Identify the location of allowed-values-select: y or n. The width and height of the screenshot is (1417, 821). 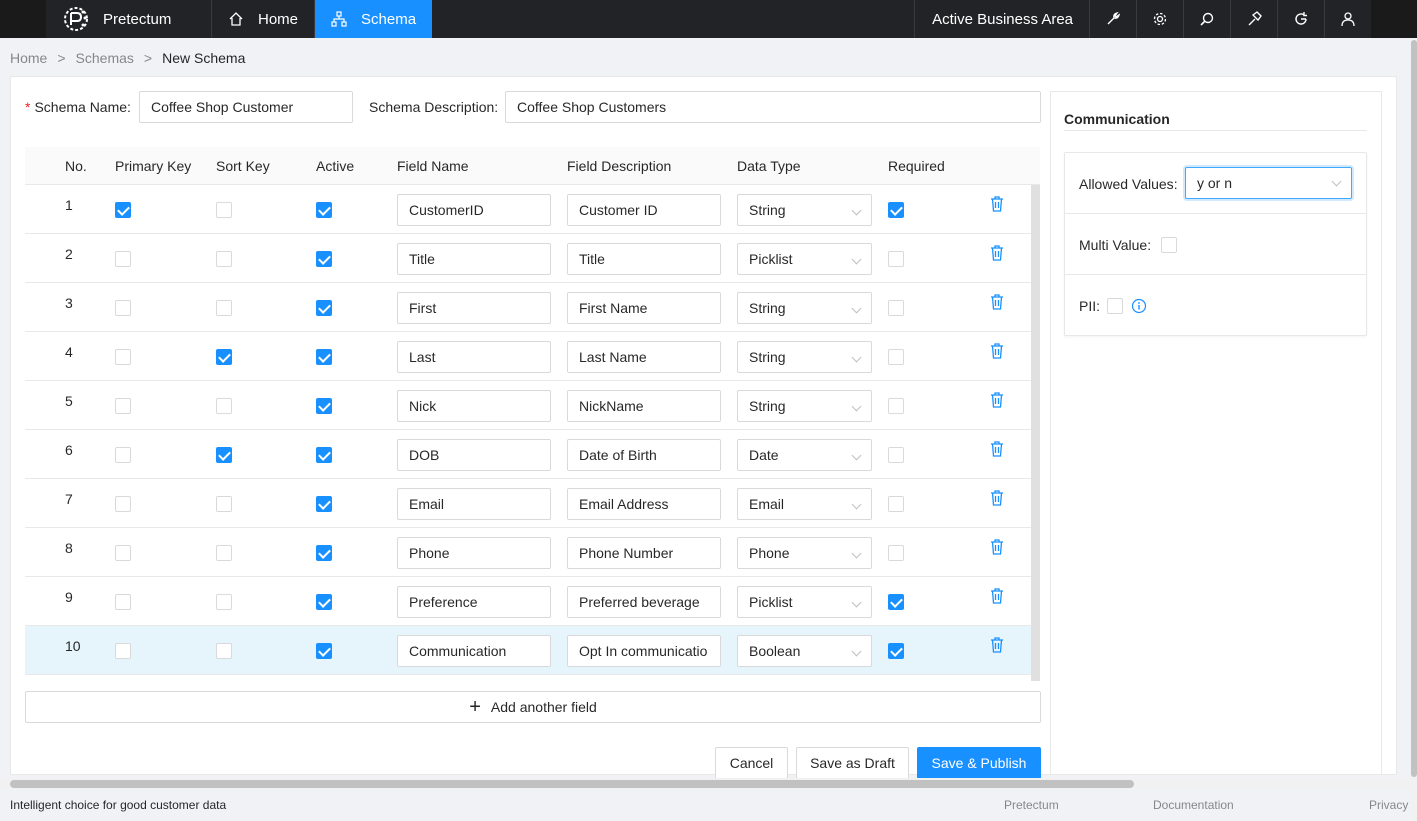
(1268, 183).